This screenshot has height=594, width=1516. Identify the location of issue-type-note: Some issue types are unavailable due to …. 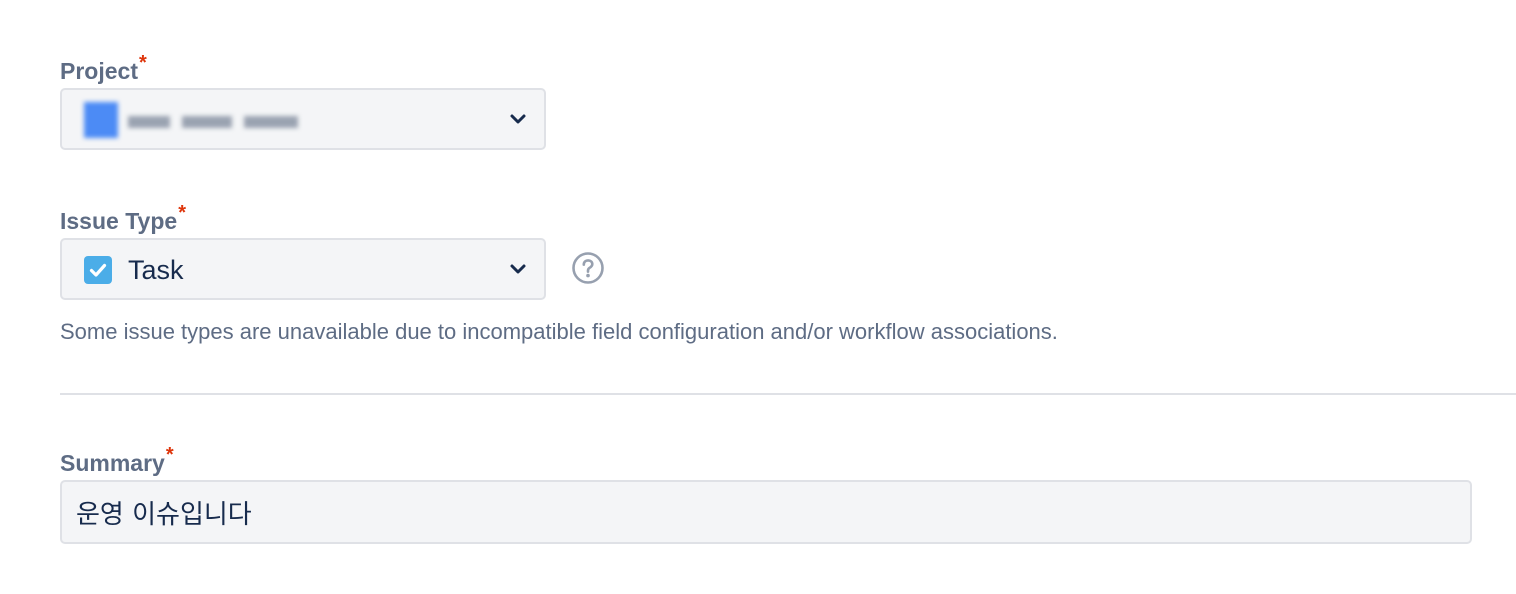
(559, 331).